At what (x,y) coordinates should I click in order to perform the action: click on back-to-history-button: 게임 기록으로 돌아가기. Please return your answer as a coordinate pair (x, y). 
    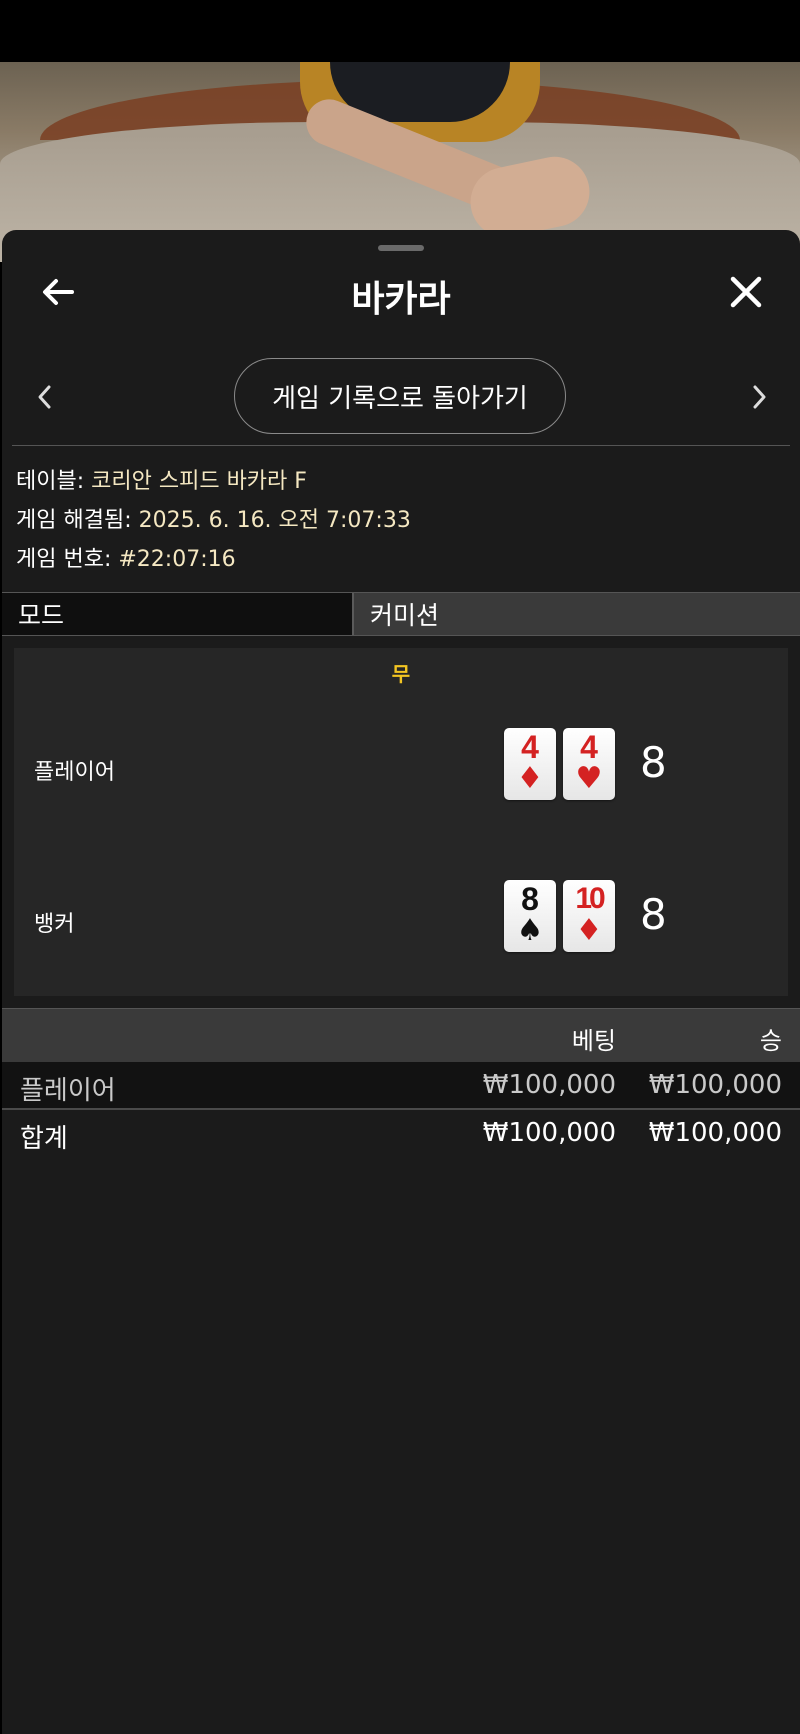
    Looking at the image, I should click on (400, 396).